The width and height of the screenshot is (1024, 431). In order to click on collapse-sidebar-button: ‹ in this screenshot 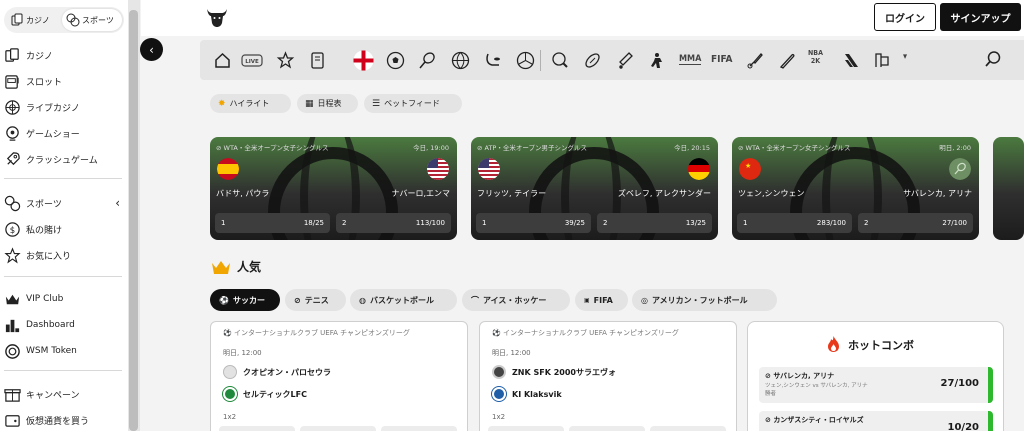, I will do `click(151, 49)`.